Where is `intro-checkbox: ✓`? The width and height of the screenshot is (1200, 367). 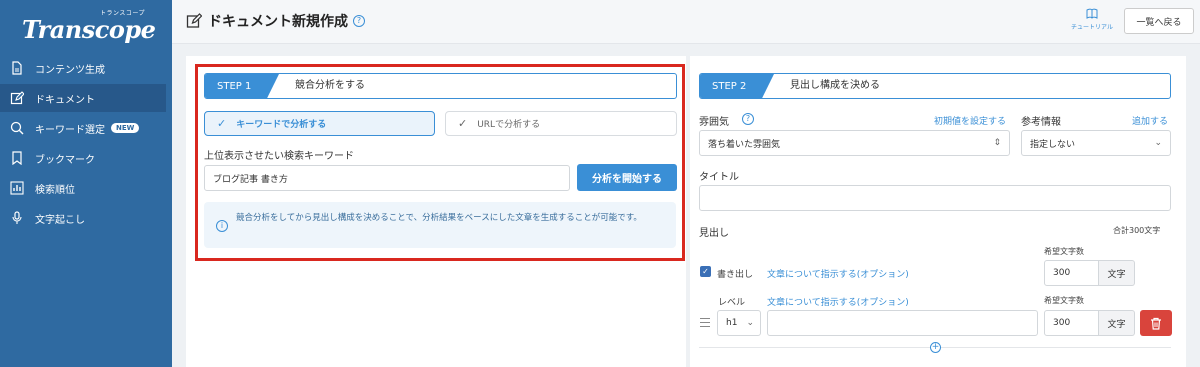 intro-checkbox: ✓ is located at coordinates (705, 271).